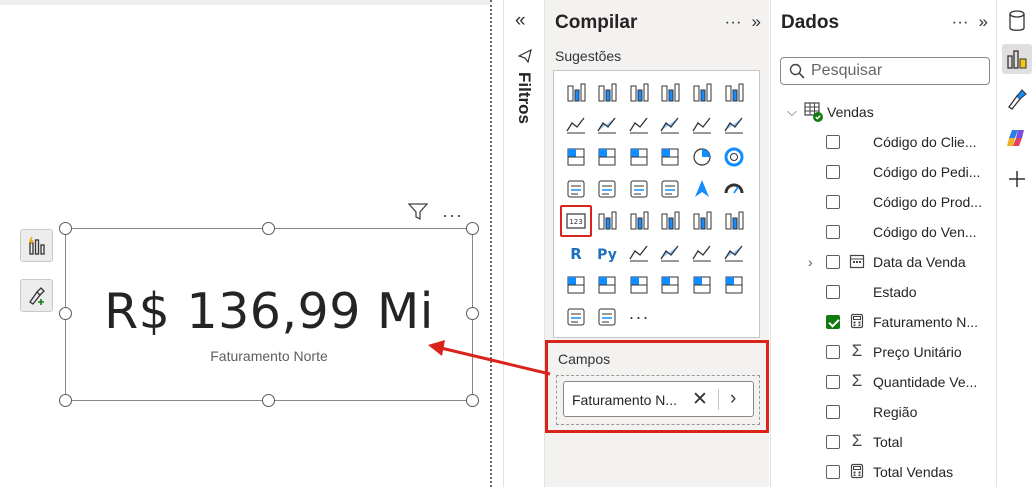  What do you see at coordinates (734, 125) in the screenshot?
I see `viz-tile-line-stacked-column` at bounding box center [734, 125].